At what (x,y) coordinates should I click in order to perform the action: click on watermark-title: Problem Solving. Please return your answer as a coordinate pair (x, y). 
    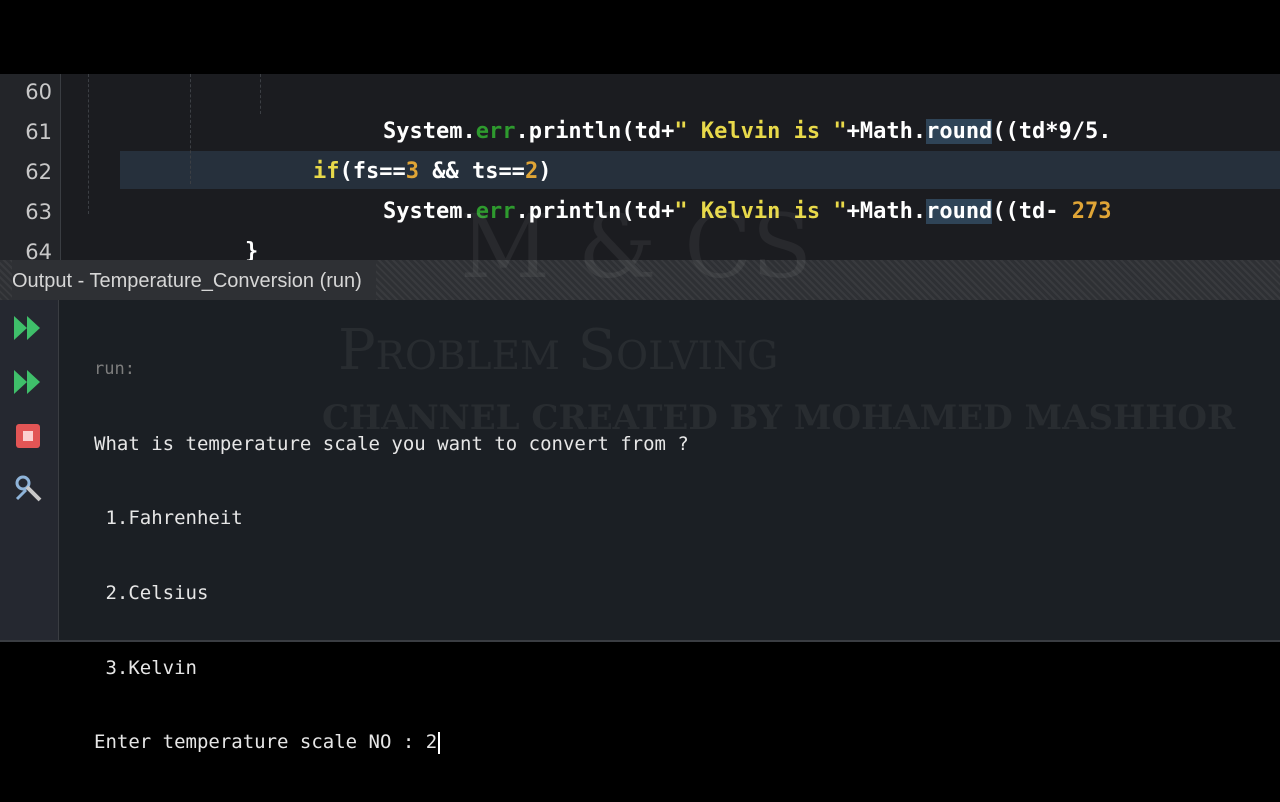
    Looking at the image, I should click on (558, 350).